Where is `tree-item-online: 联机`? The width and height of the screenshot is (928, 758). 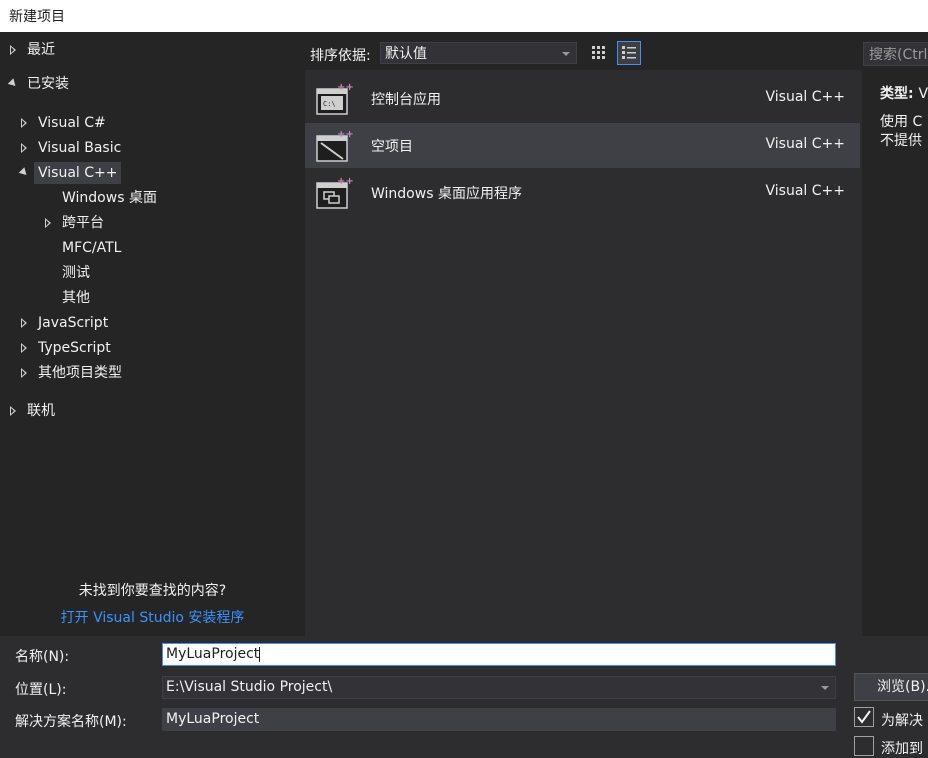 tree-item-online: 联机 is located at coordinates (31, 411).